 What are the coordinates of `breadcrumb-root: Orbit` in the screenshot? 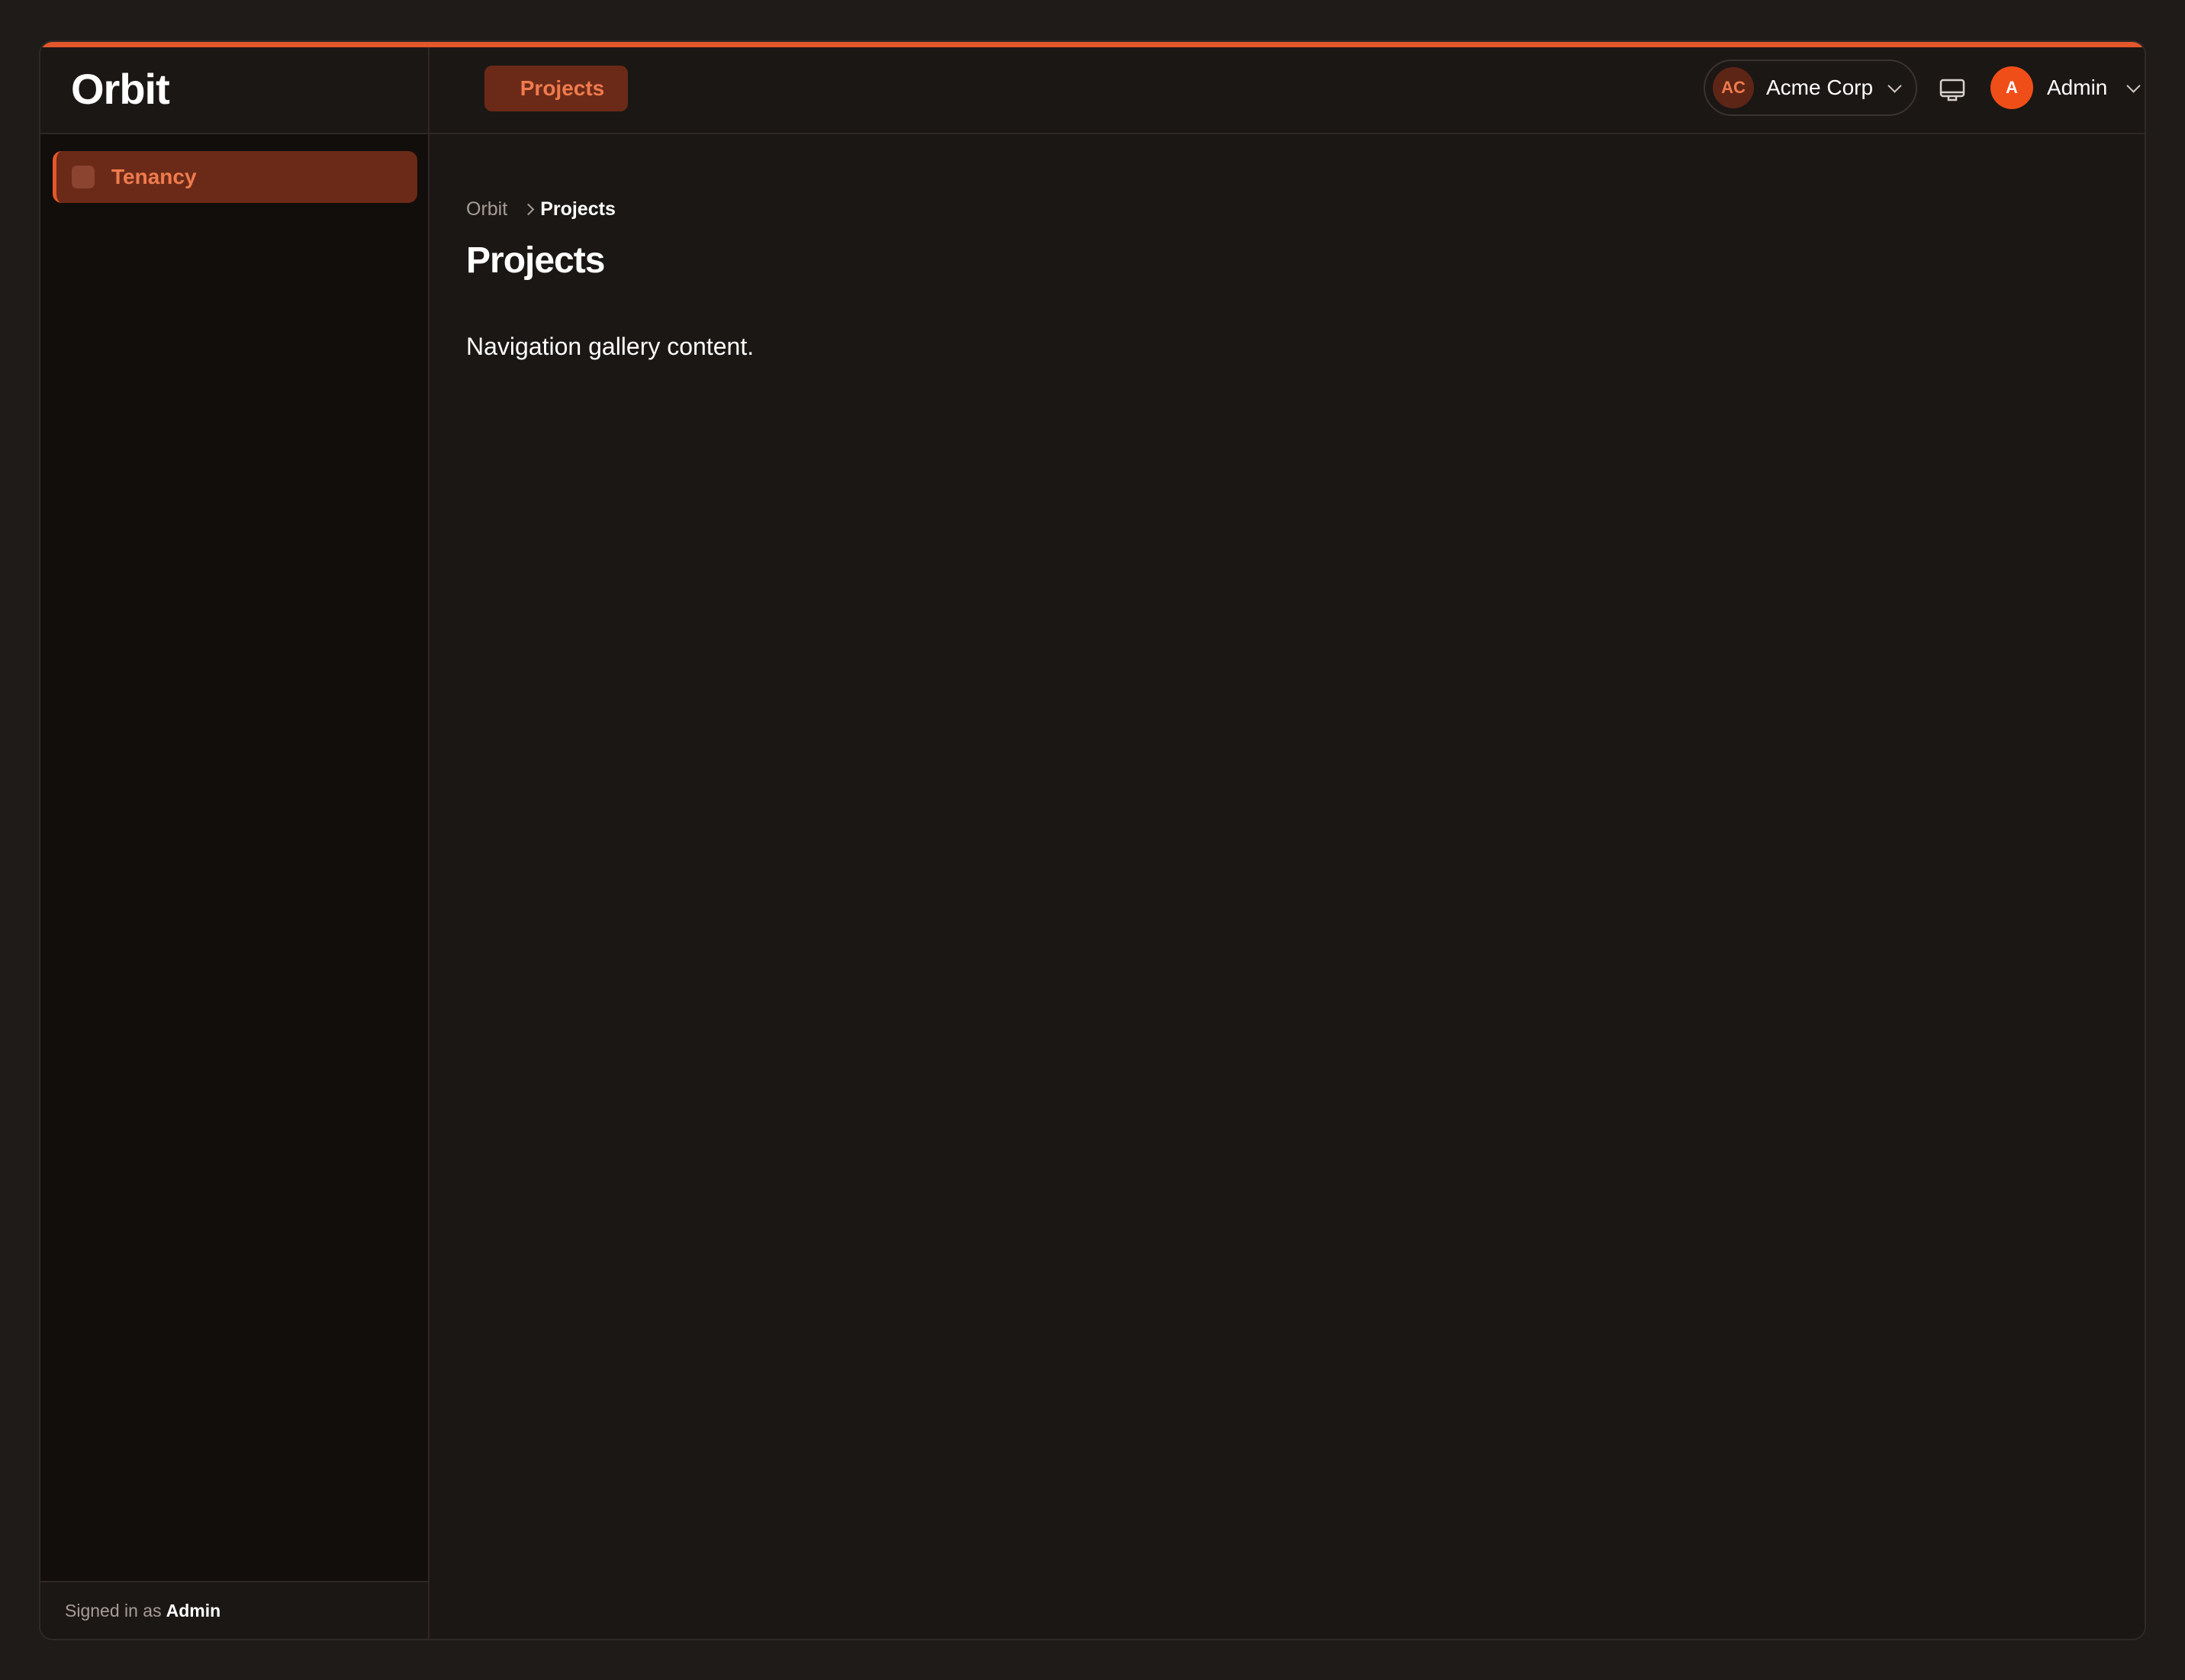 It's located at (486, 209).